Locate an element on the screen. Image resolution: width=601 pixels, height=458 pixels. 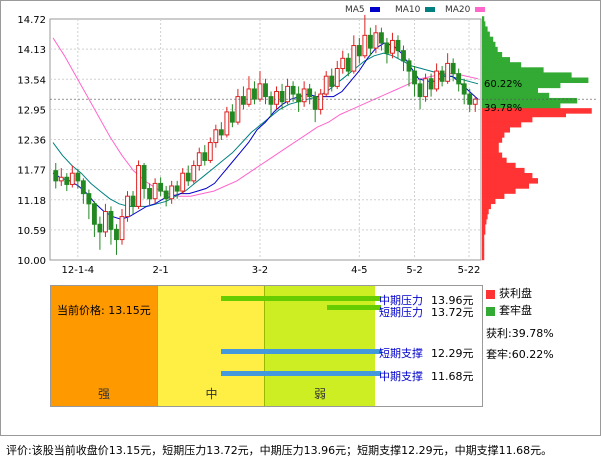
trapped-swatch is located at coordinates (490, 311).